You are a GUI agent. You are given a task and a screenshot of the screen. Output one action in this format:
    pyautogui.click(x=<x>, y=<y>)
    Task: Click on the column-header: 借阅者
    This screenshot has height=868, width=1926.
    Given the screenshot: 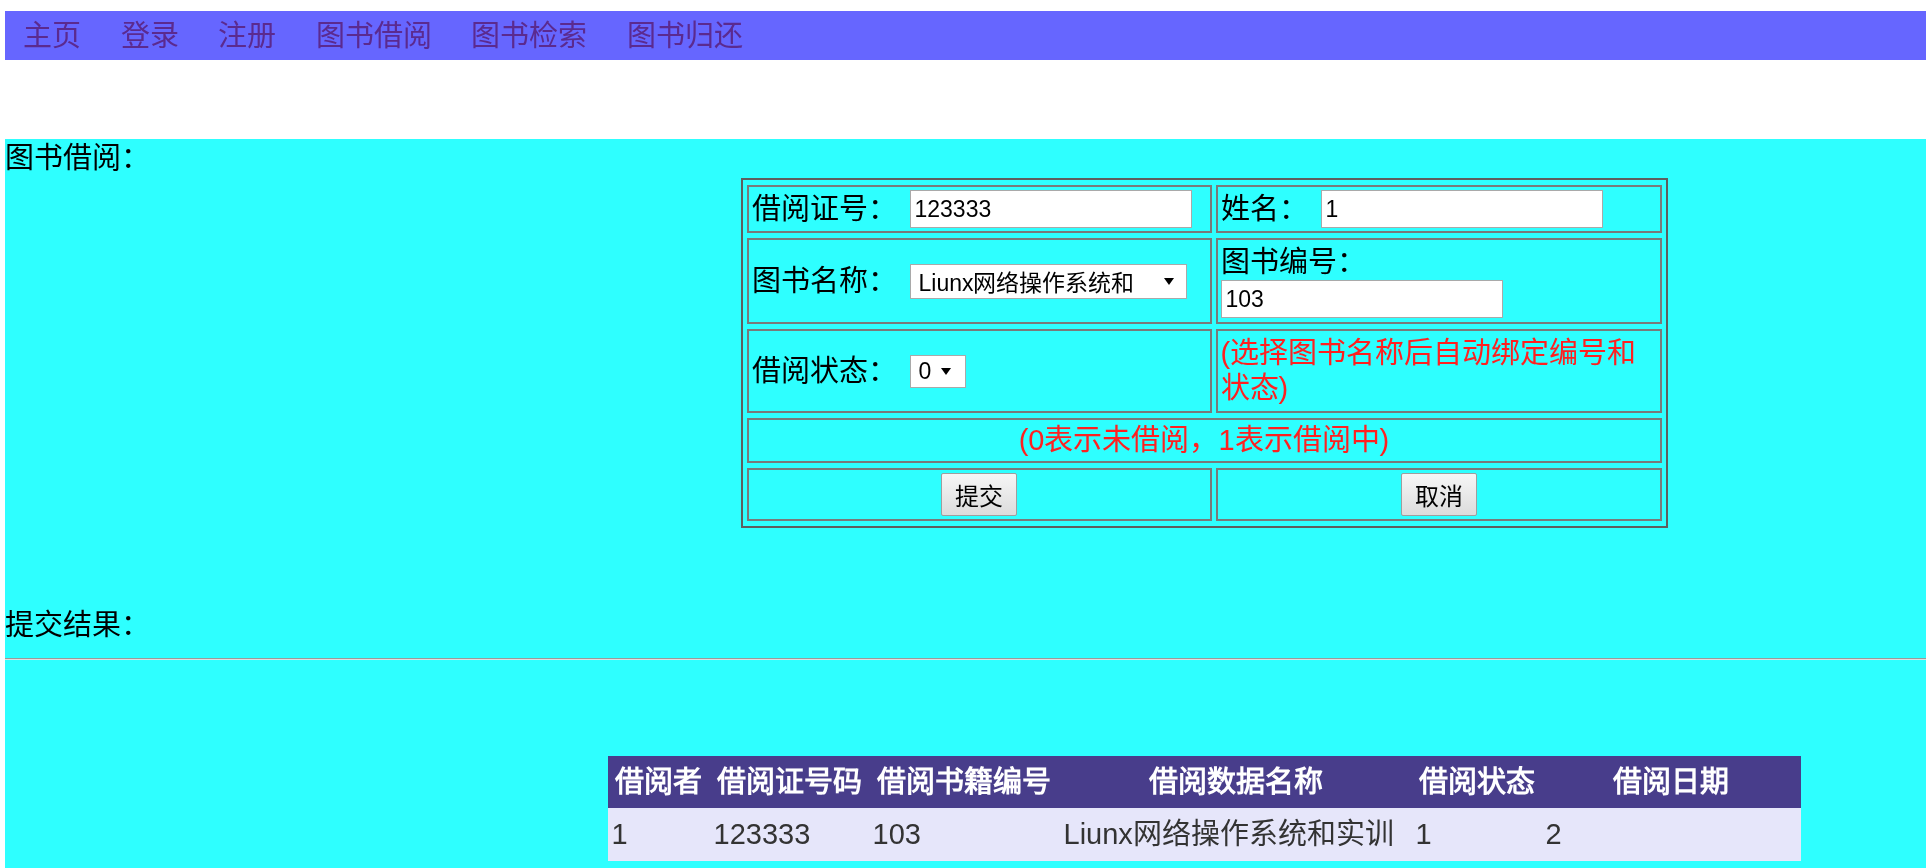 What is the action you would take?
    pyautogui.click(x=658, y=782)
    